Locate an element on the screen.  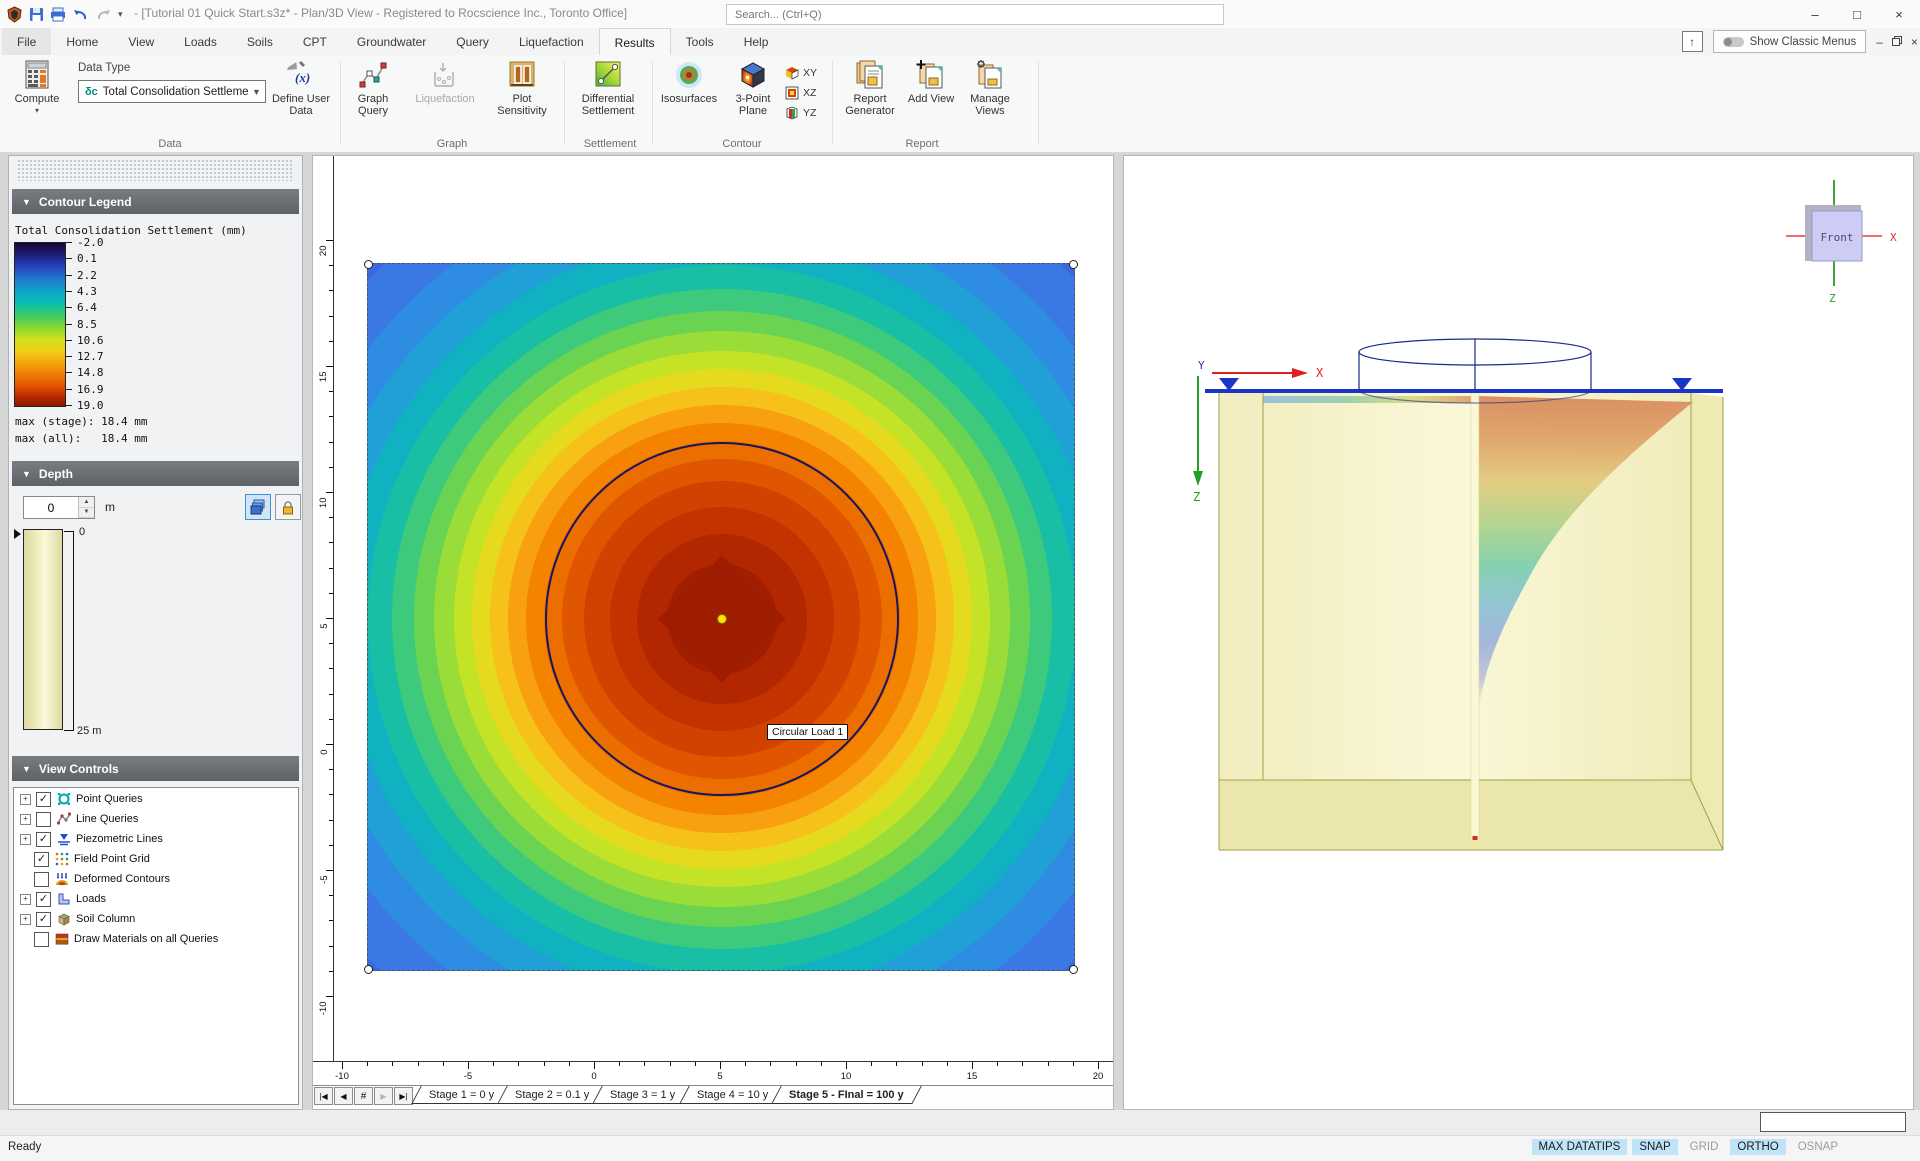
tree-item-loads: + Loads is located at coordinates (159, 899).